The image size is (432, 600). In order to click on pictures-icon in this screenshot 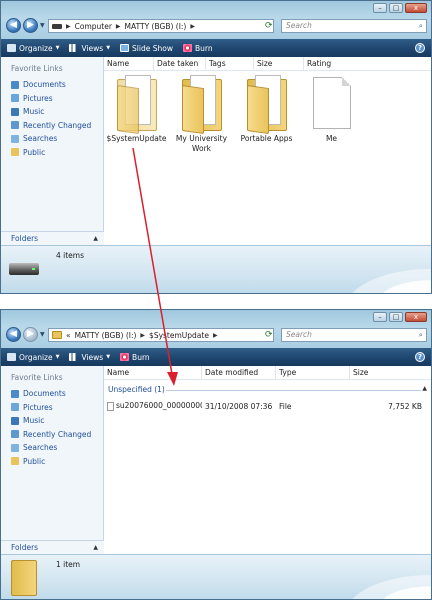, I will do `click(15, 98)`.